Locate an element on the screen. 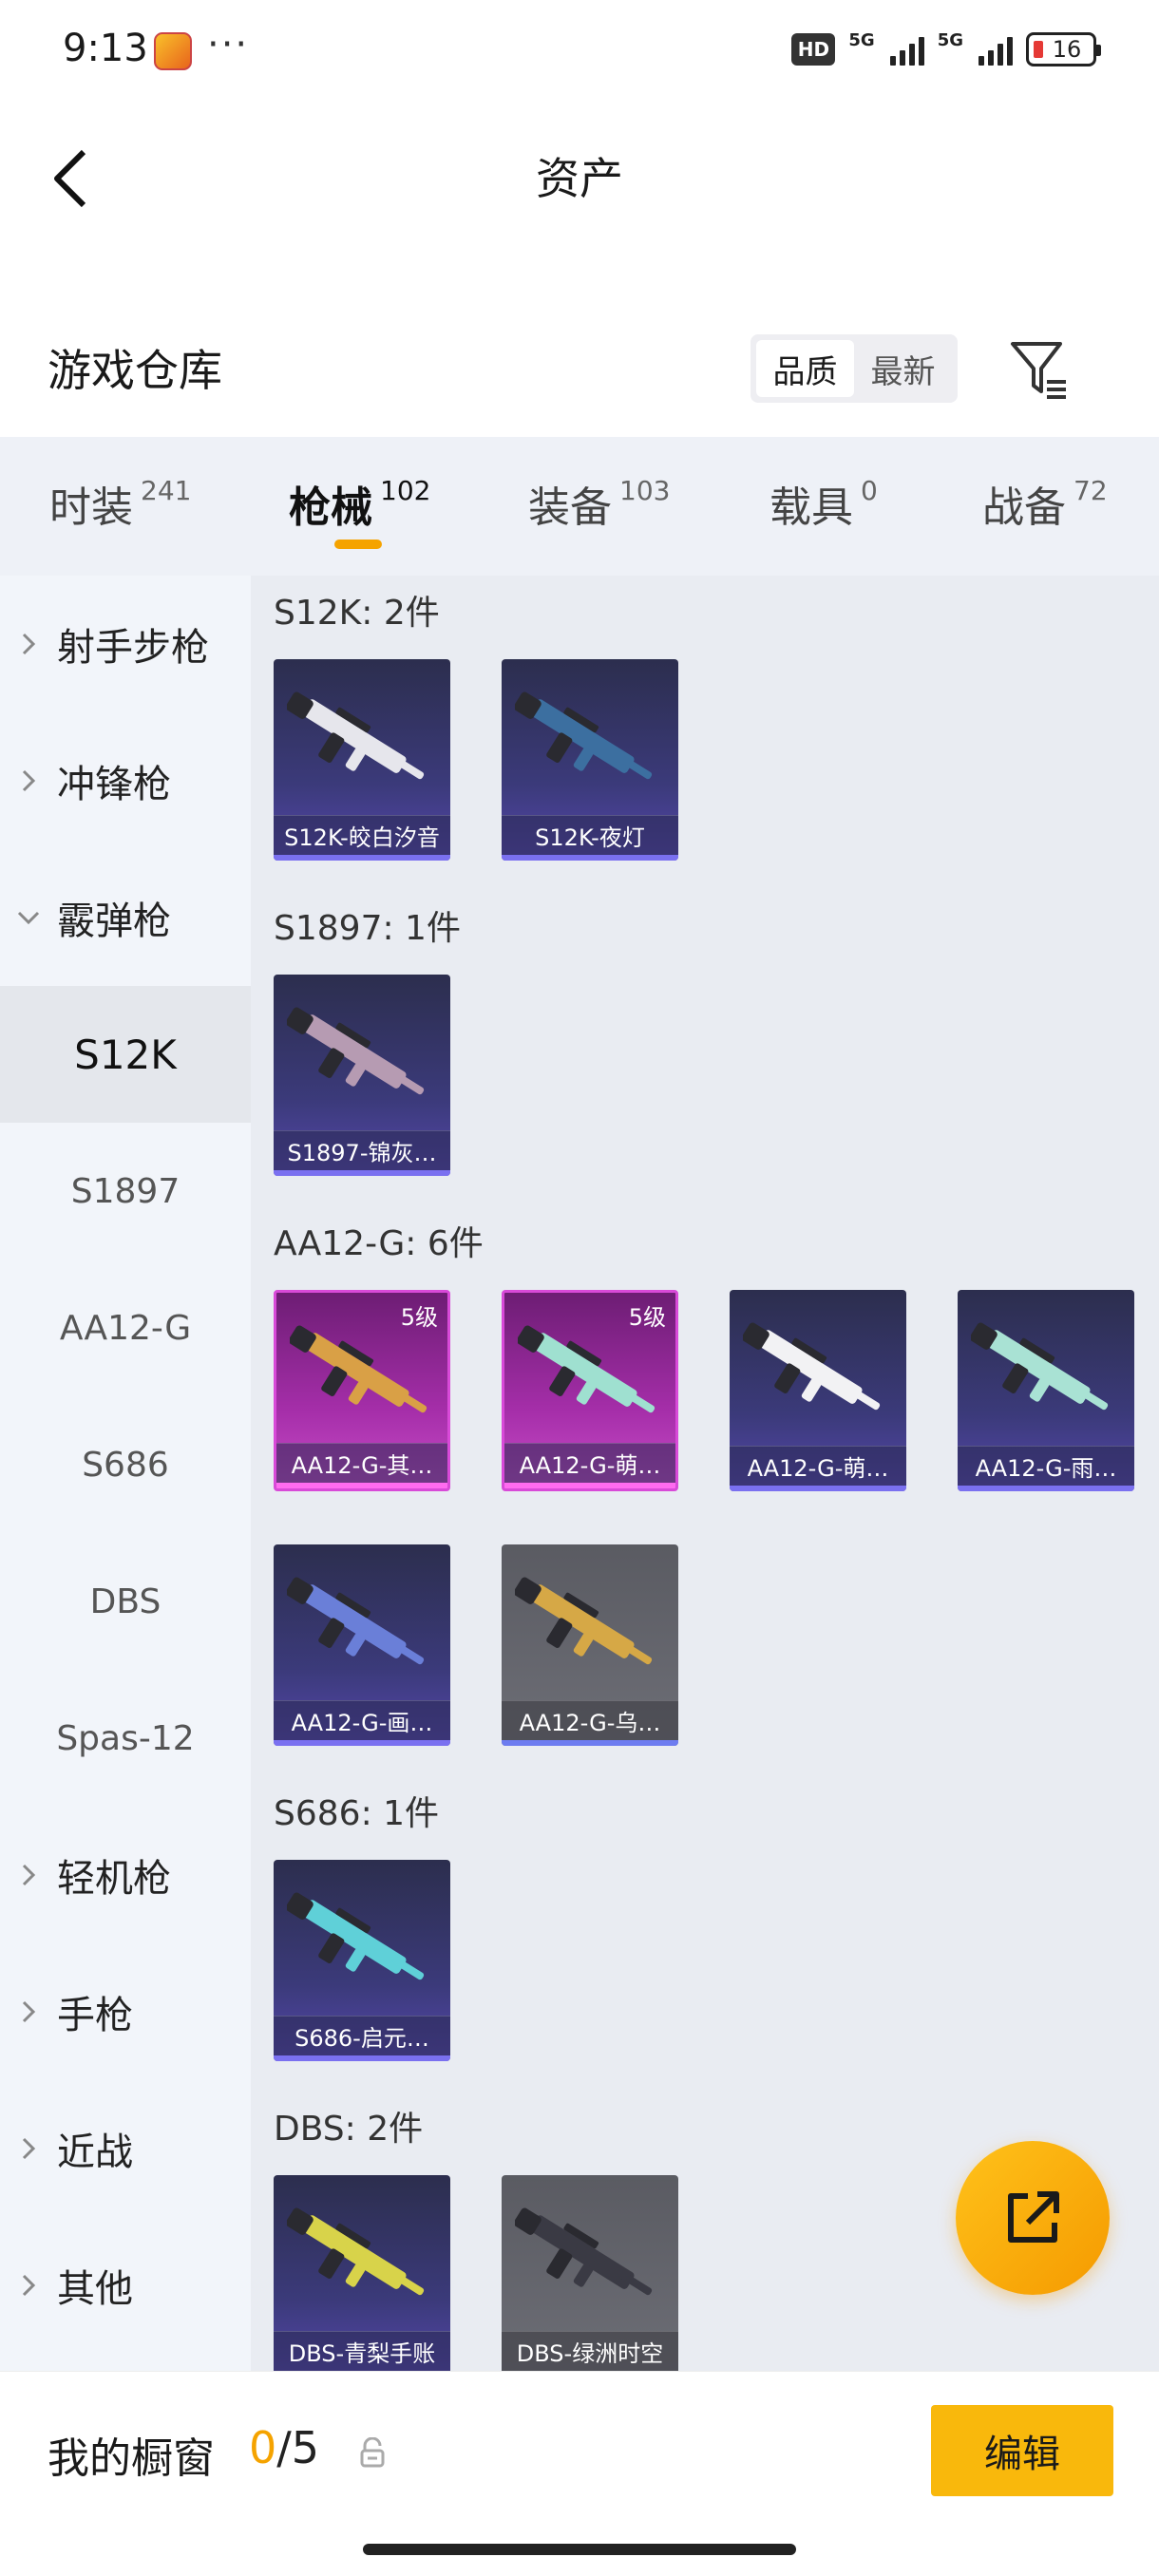  sidebar-item-smg: 冲锋枪 is located at coordinates (125, 780).